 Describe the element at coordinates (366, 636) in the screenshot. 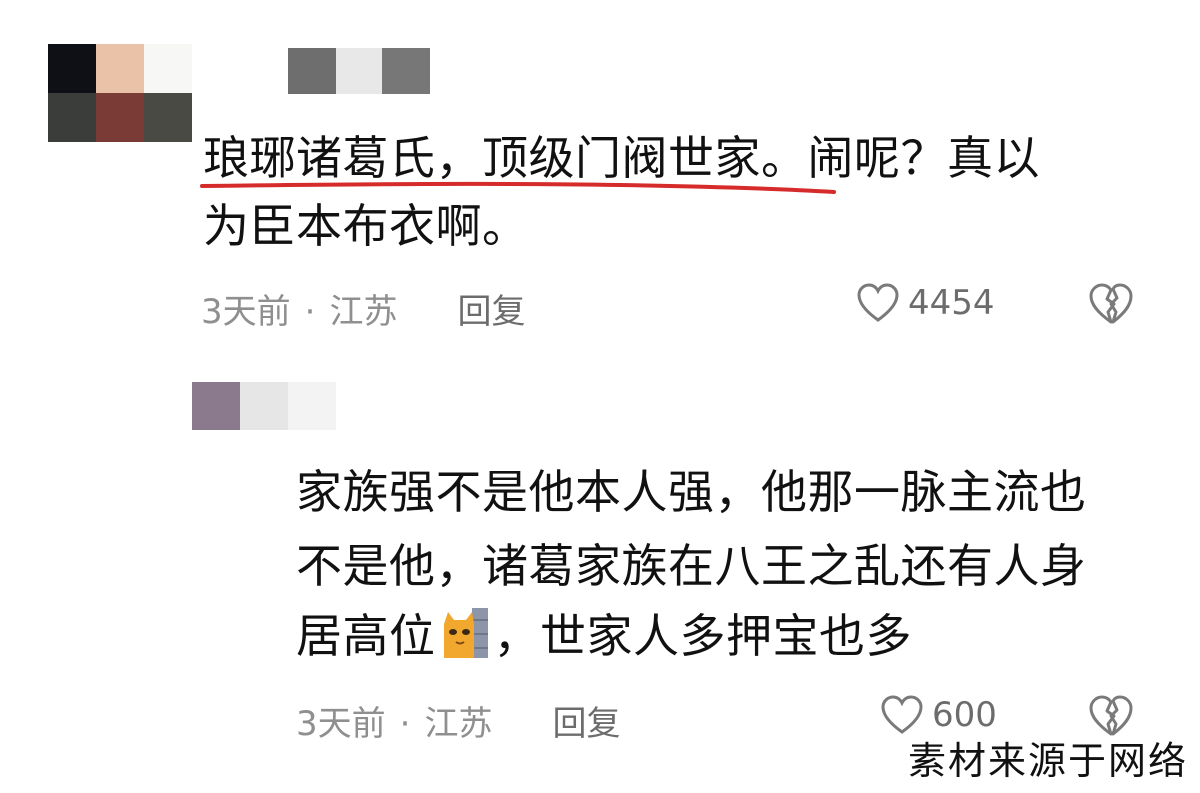

I see `comment-text-segment: 居高位` at that location.